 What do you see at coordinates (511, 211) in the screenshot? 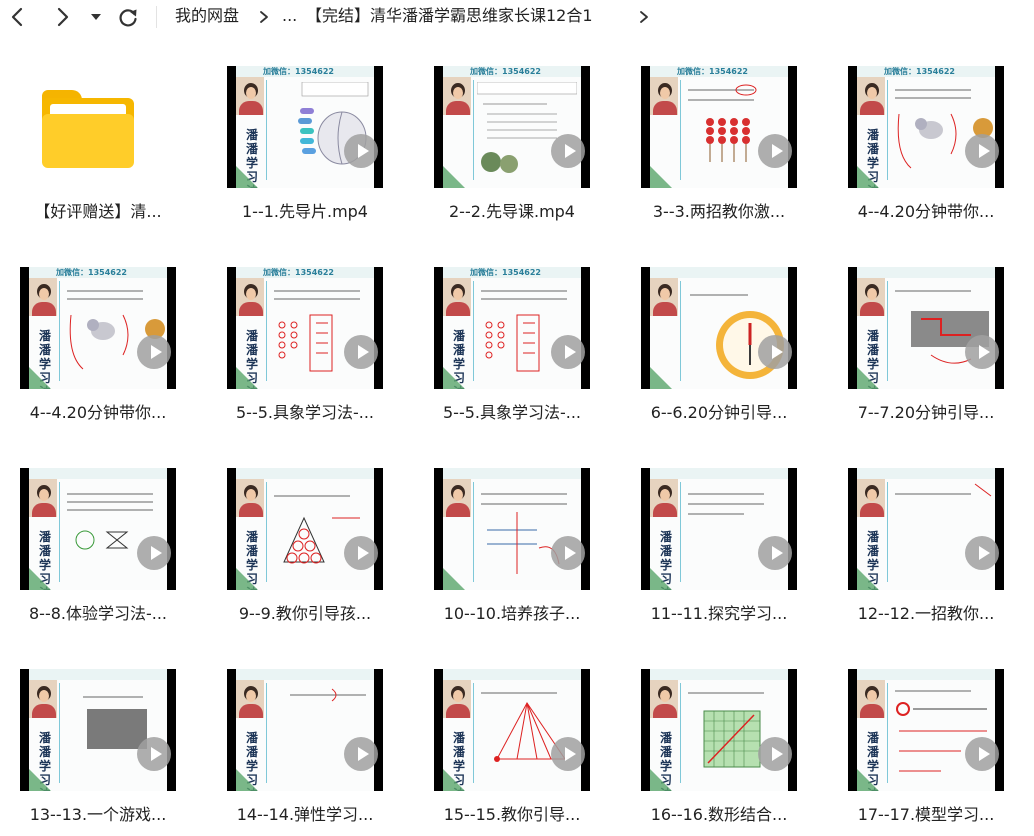
I see `file-name: 2--2.先导课.mp4` at bounding box center [511, 211].